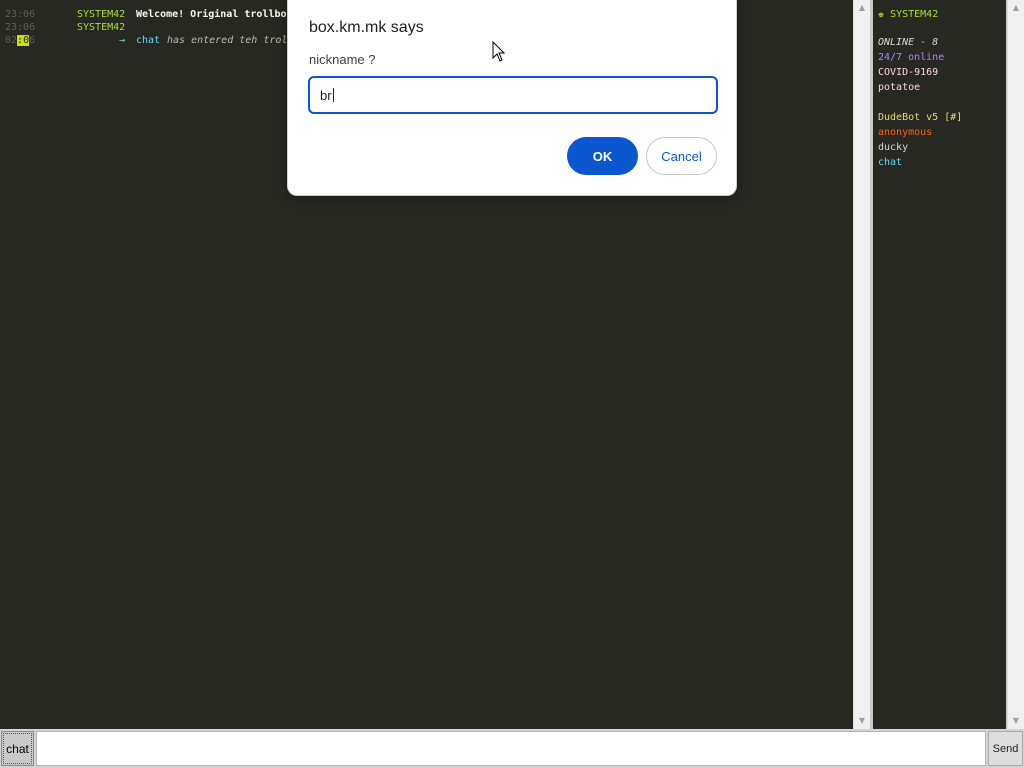 The image size is (1024, 768). I want to click on send-button: Send, so click(1005, 748).